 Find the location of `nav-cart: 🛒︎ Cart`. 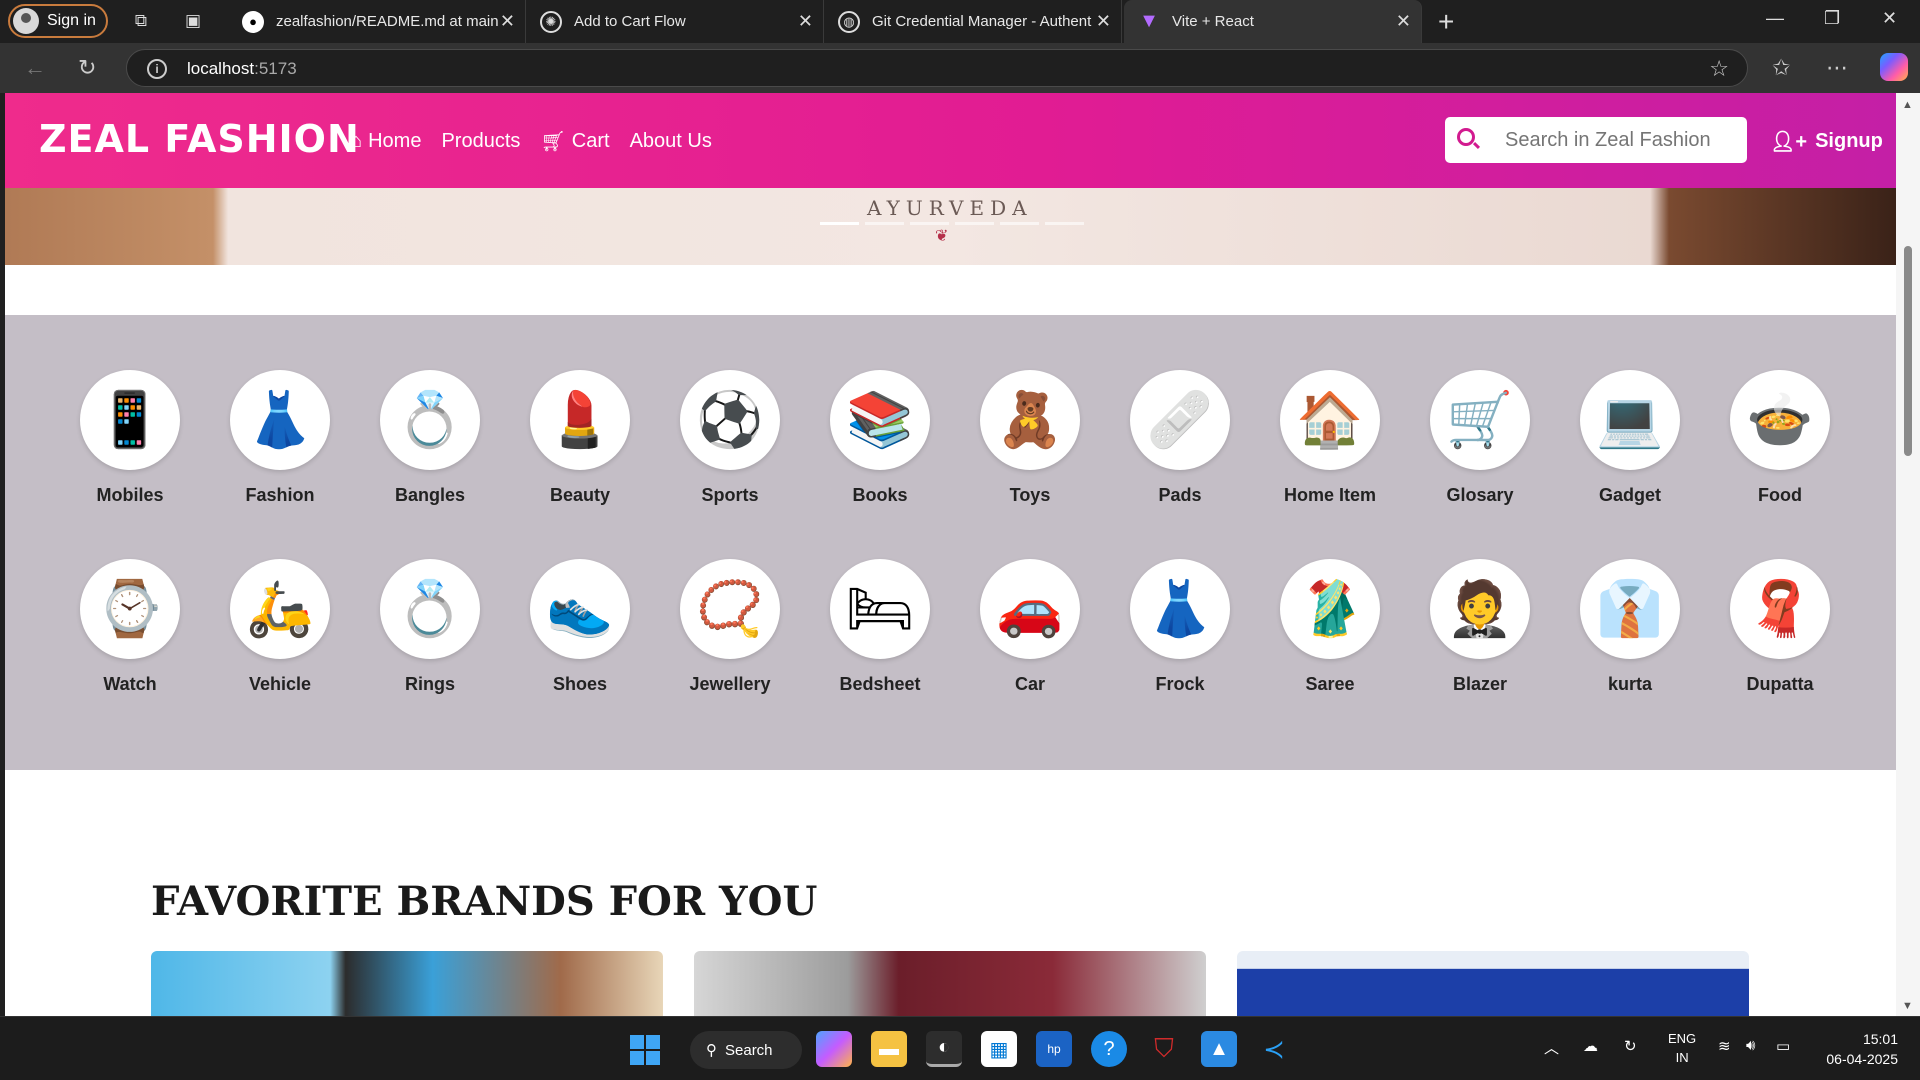

nav-cart: 🛒︎ Cart is located at coordinates (574, 141).